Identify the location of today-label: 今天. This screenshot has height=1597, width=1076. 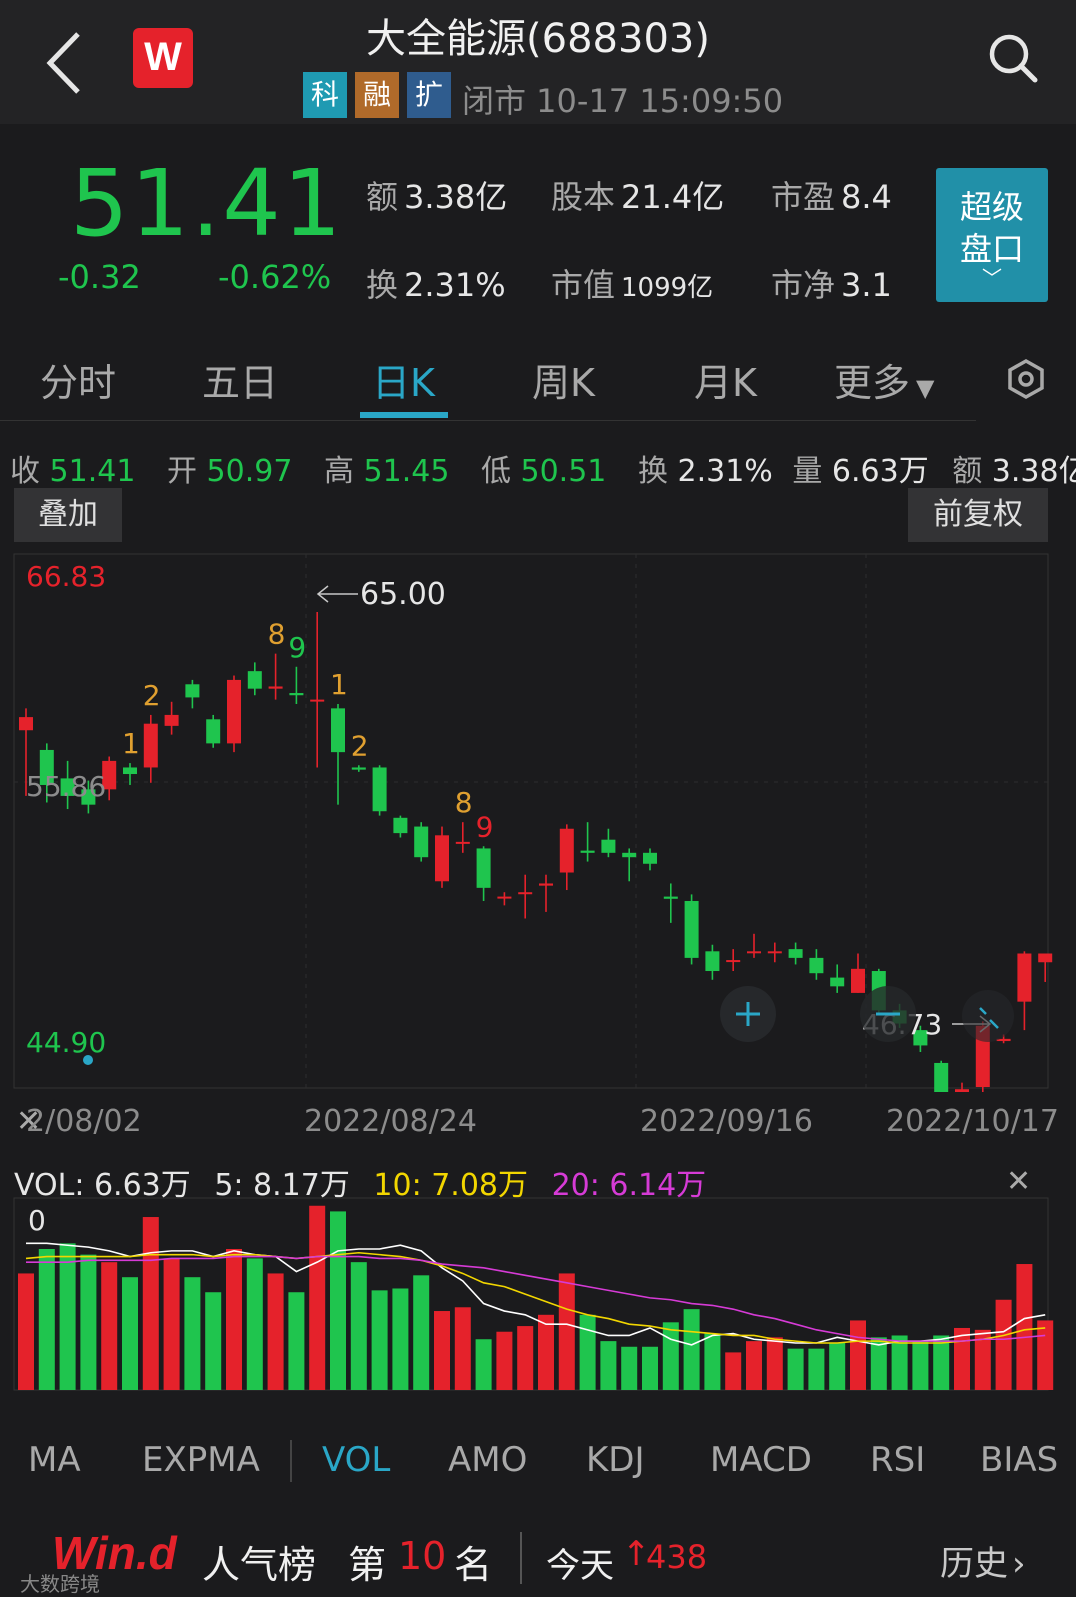
(580, 1566).